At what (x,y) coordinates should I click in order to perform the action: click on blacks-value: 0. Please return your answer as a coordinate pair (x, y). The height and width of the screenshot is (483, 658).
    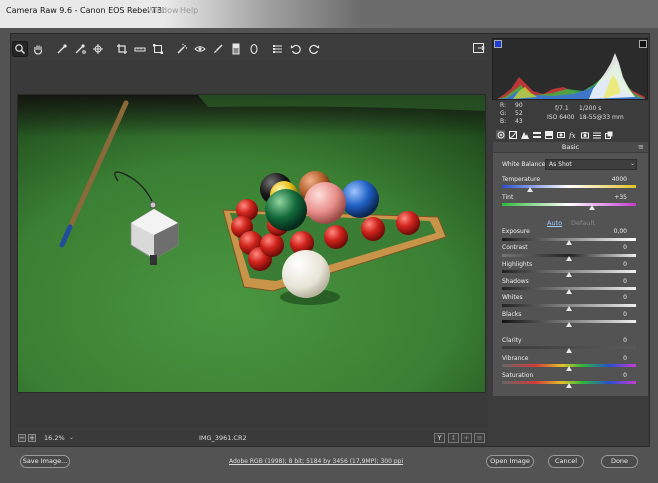
    Looking at the image, I should click on (612, 314).